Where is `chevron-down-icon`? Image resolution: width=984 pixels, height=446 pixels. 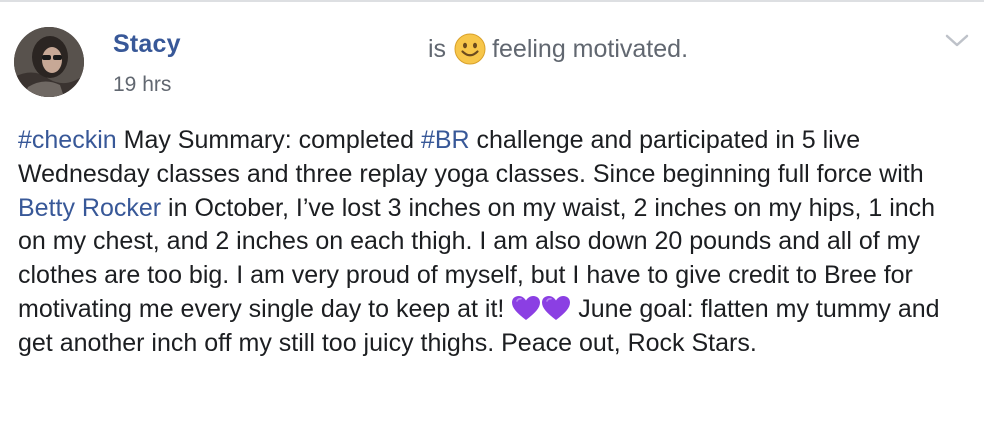 chevron-down-icon is located at coordinates (957, 40).